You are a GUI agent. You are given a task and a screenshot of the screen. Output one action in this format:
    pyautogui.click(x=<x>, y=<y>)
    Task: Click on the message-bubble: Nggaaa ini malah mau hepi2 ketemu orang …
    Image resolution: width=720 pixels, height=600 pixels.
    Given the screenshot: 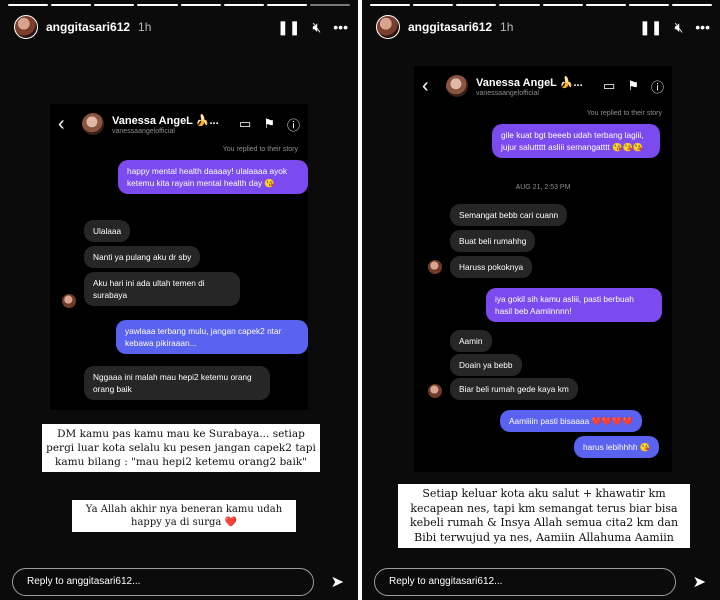 What is the action you would take?
    pyautogui.click(x=177, y=383)
    